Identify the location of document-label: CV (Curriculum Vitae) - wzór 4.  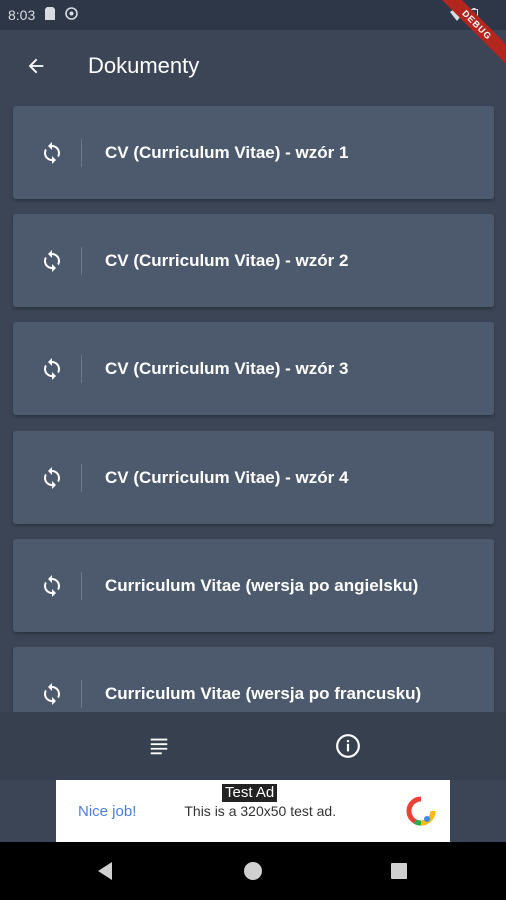
(227, 477).